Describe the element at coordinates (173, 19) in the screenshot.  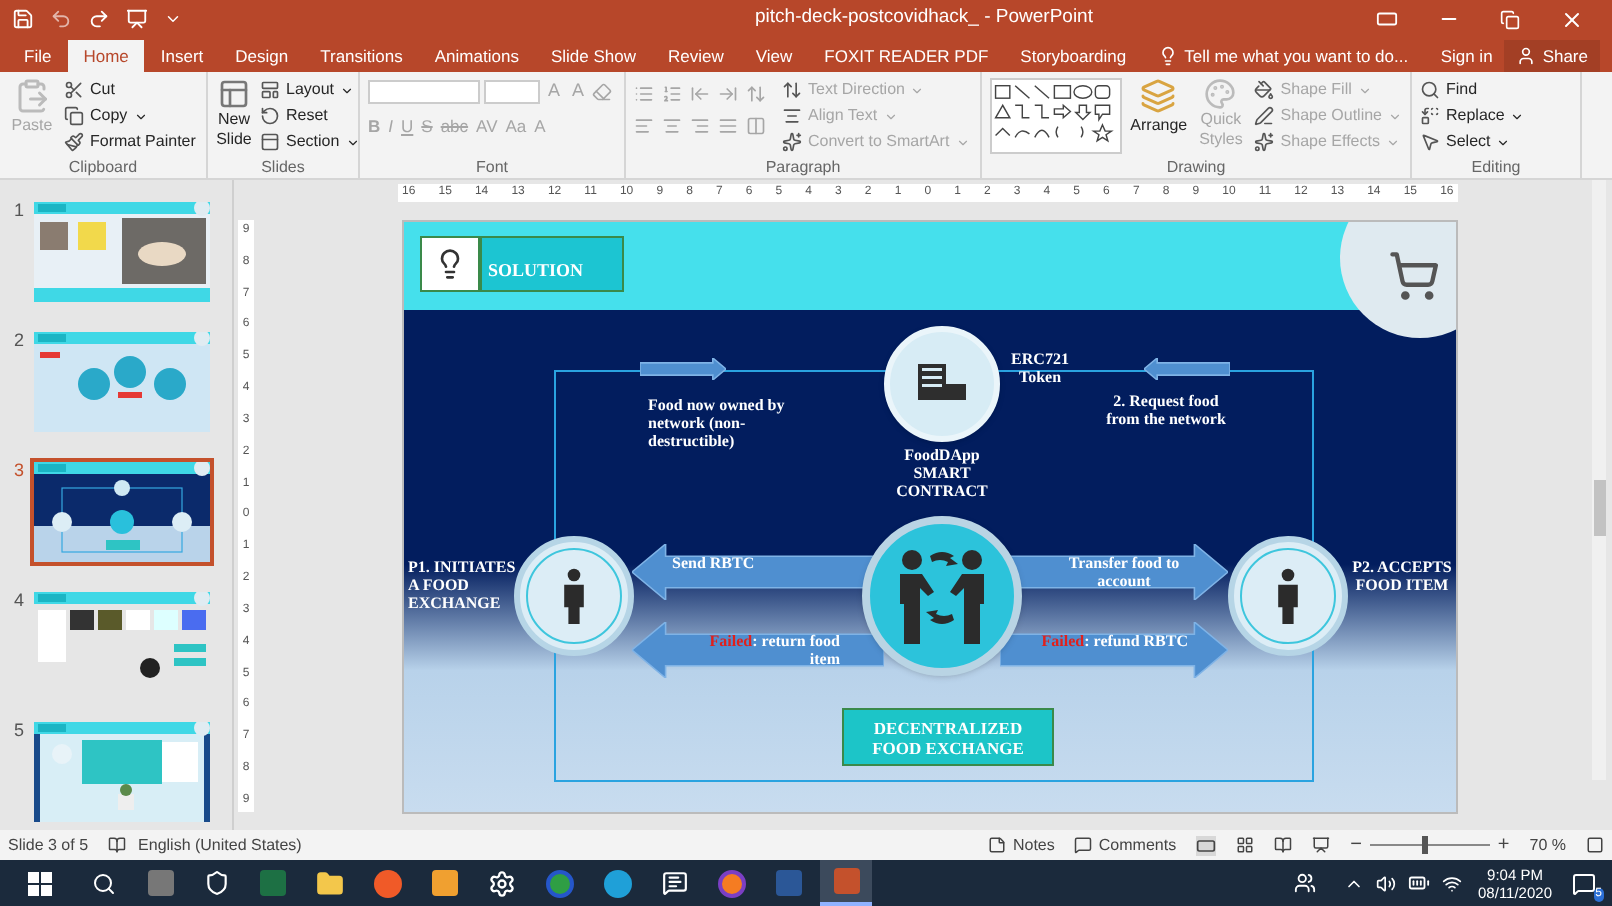
I see `customize-icon` at that location.